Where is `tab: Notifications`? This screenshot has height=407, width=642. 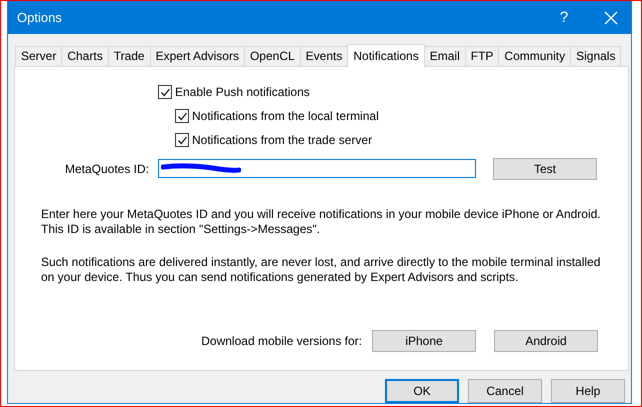 tab: Notifications is located at coordinates (386, 55).